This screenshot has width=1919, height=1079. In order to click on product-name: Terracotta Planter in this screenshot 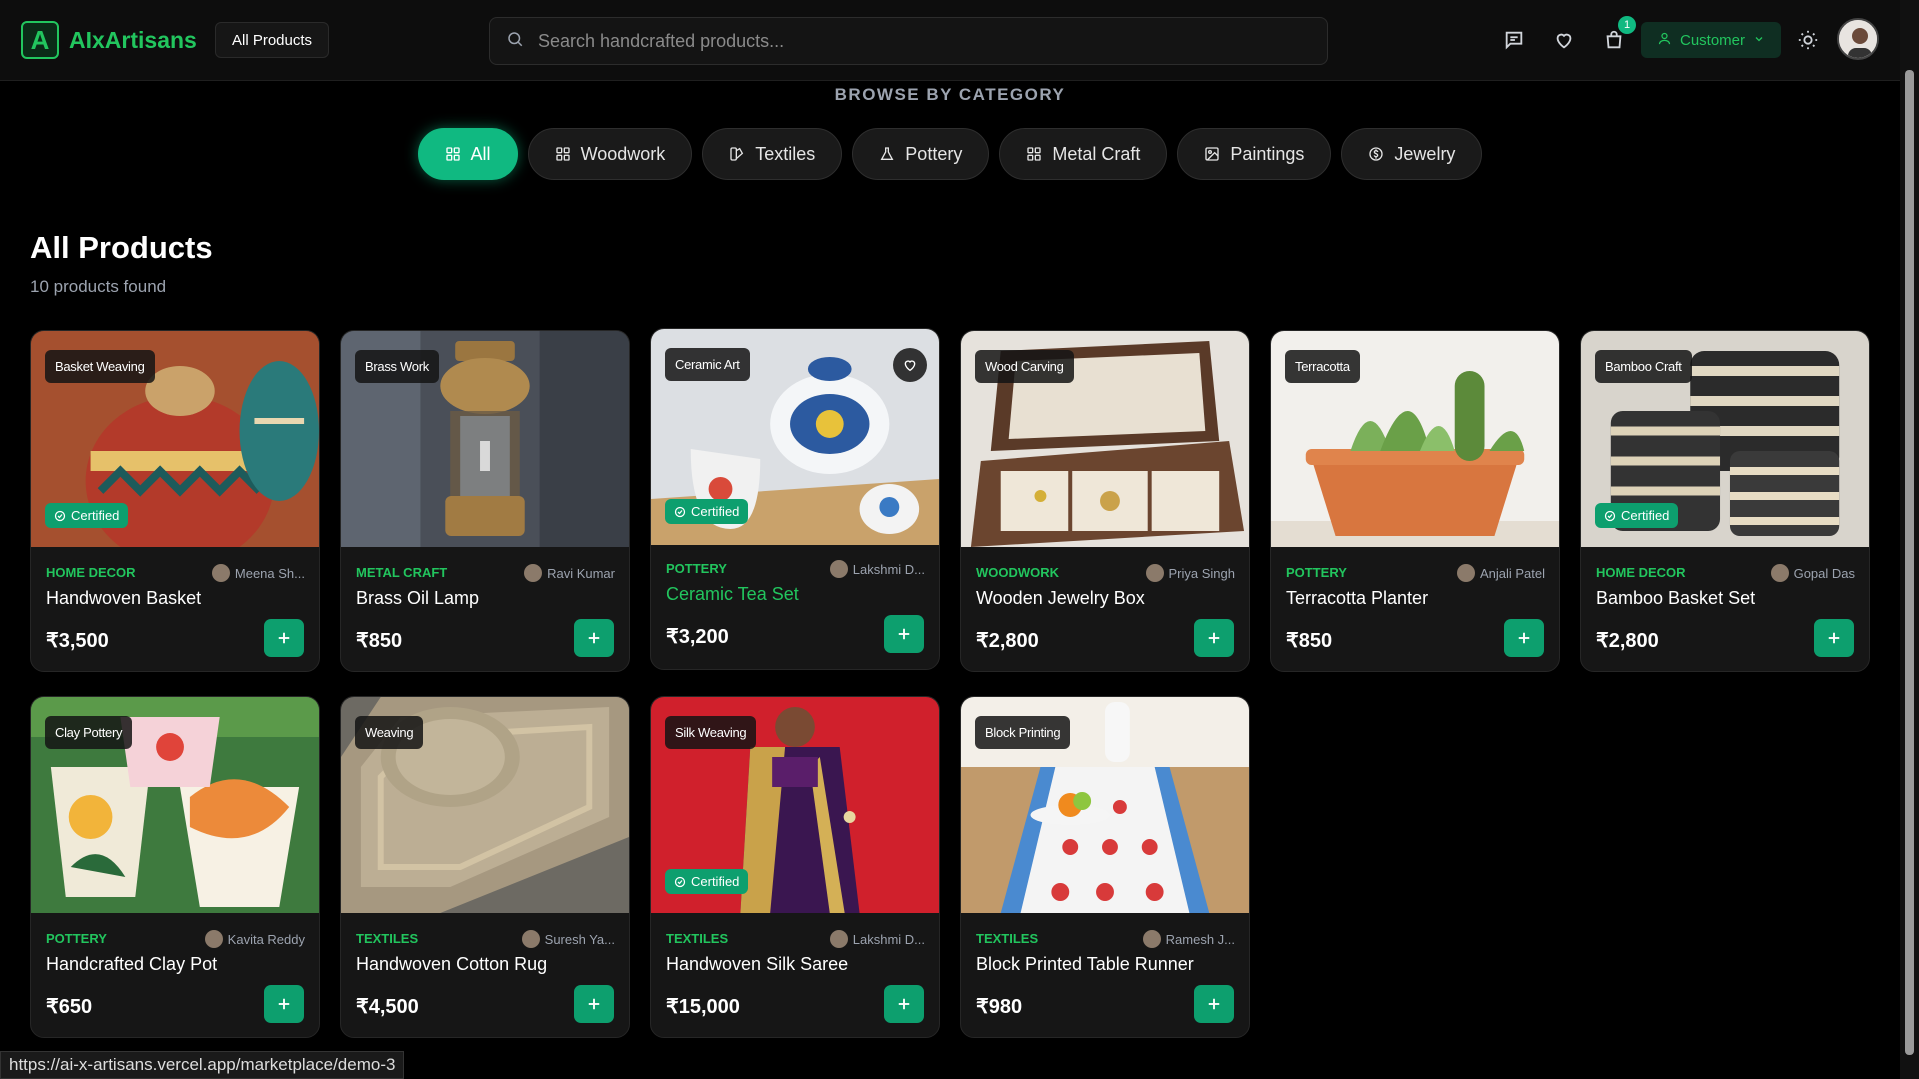, I will do `click(1357, 598)`.